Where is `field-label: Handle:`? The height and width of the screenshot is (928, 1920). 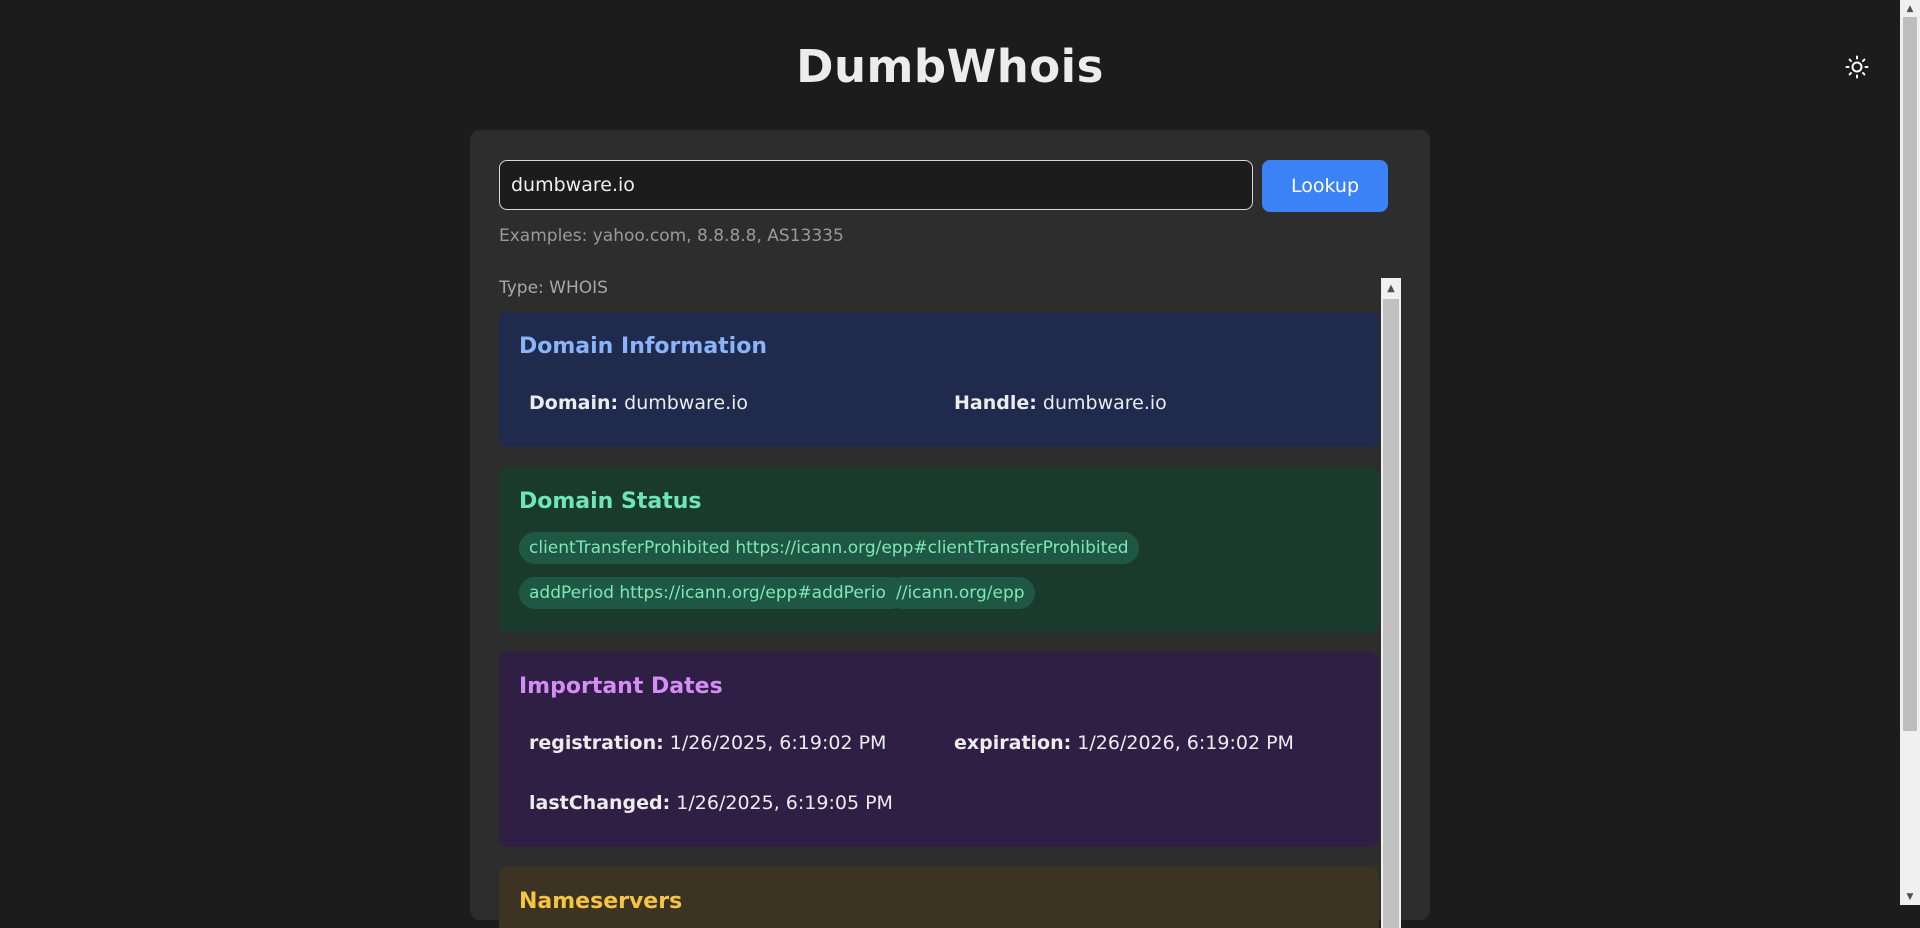 field-label: Handle: is located at coordinates (995, 403).